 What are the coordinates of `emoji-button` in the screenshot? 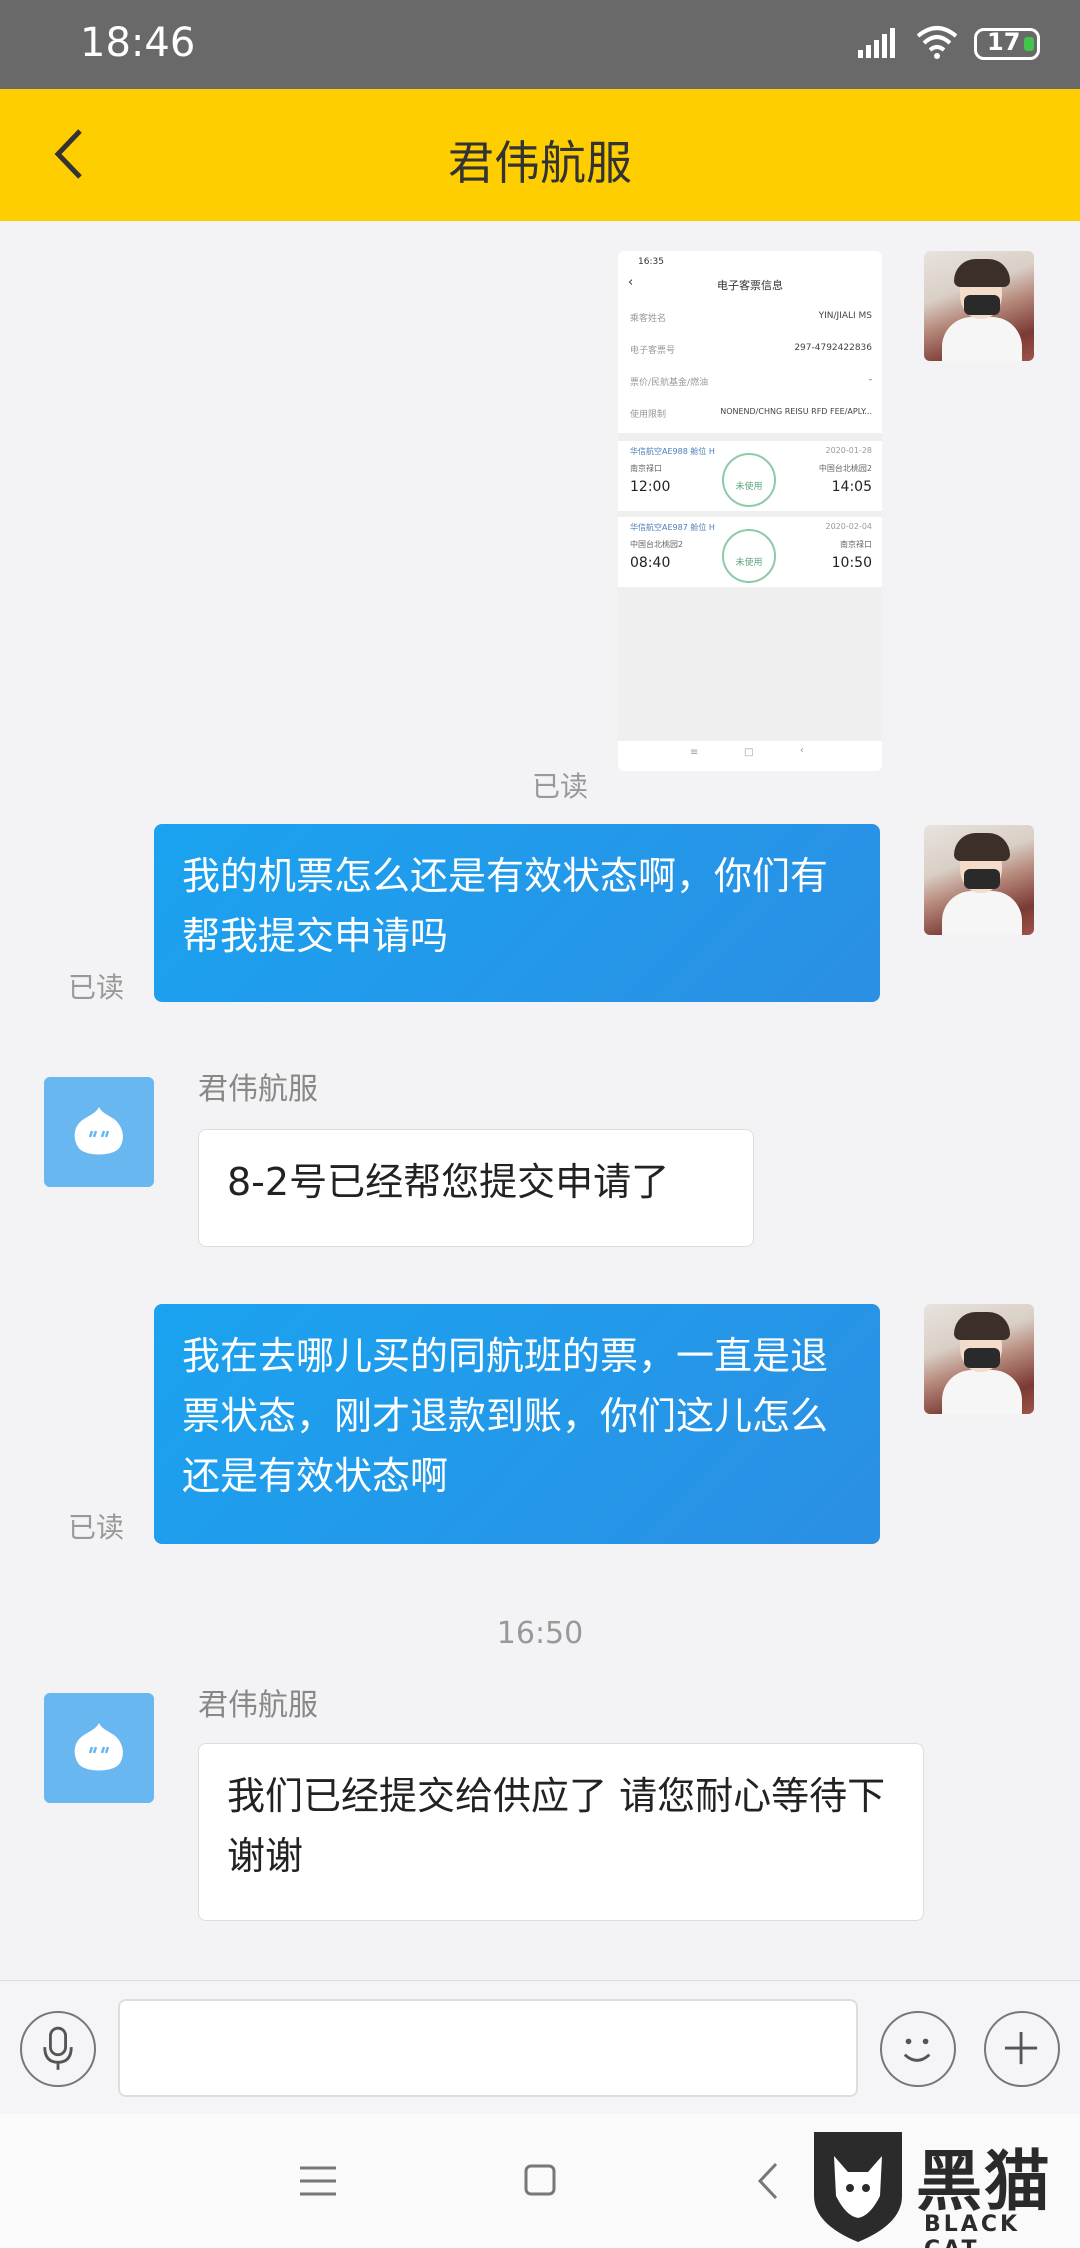 It's located at (918, 2049).